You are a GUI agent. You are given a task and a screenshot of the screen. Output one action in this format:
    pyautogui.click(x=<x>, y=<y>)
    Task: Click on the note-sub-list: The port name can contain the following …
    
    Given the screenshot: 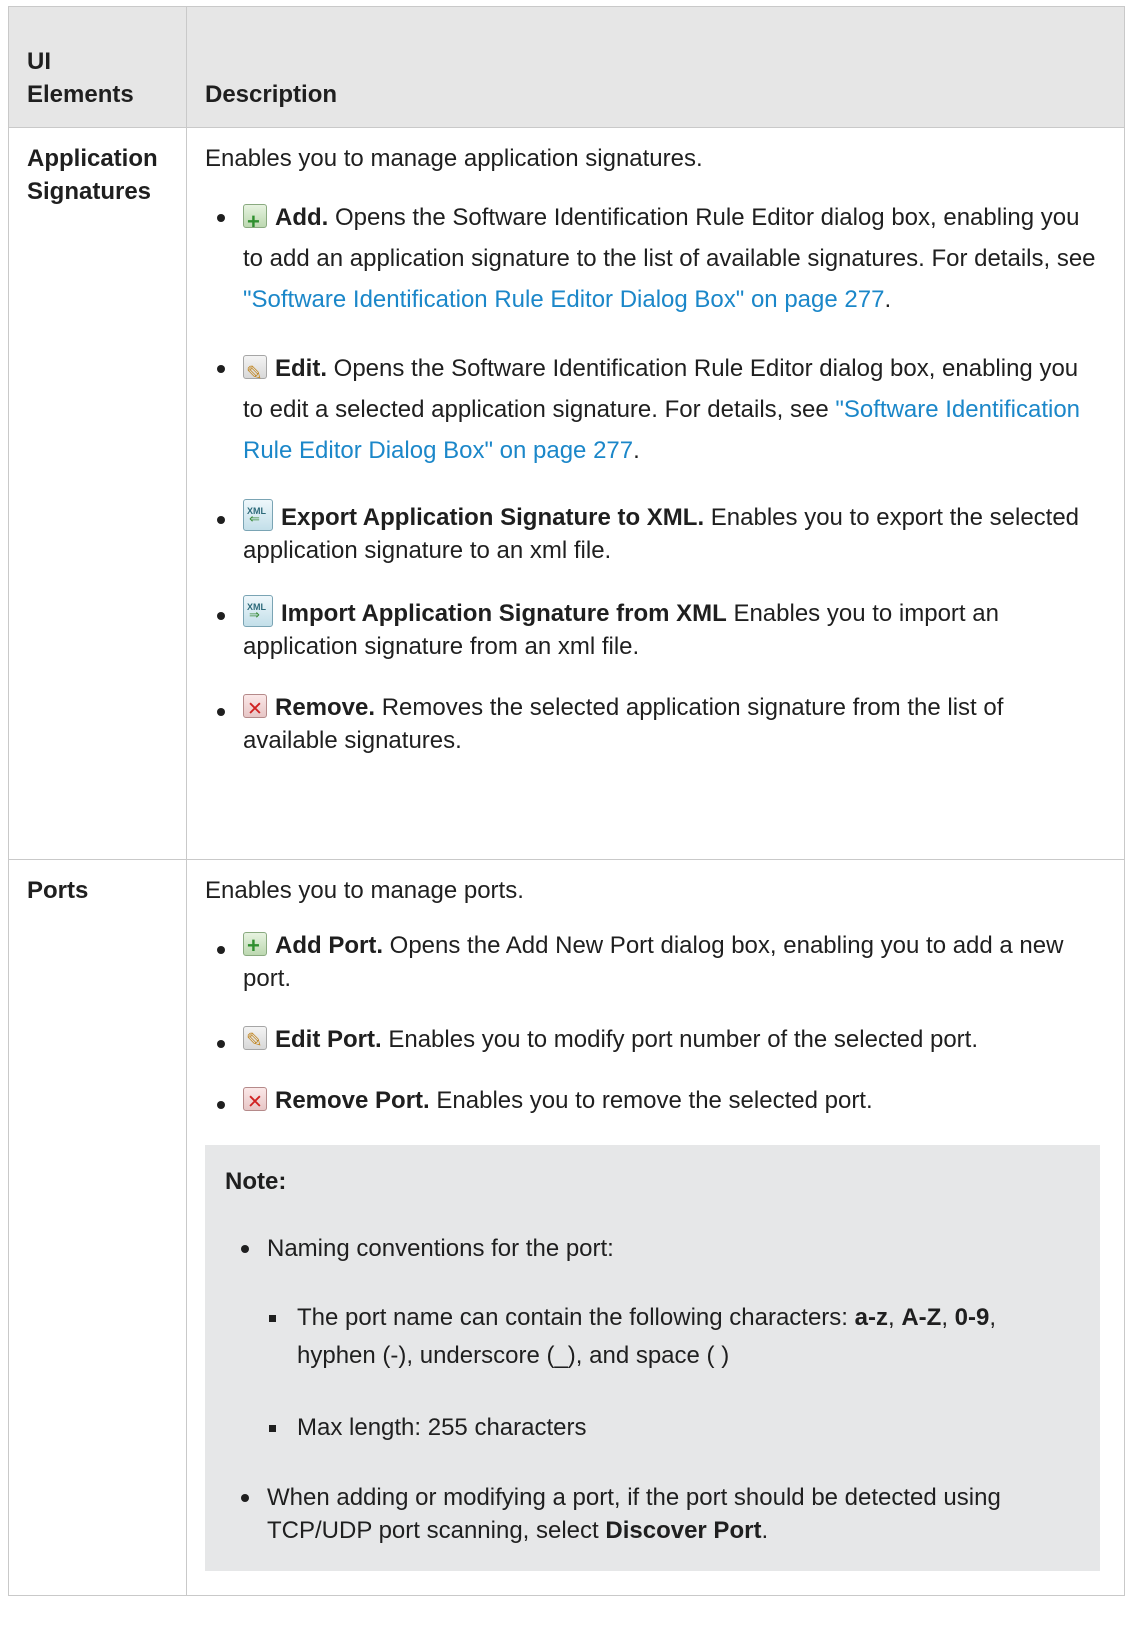 What is the action you would take?
    pyautogui.click(x=673, y=1373)
    